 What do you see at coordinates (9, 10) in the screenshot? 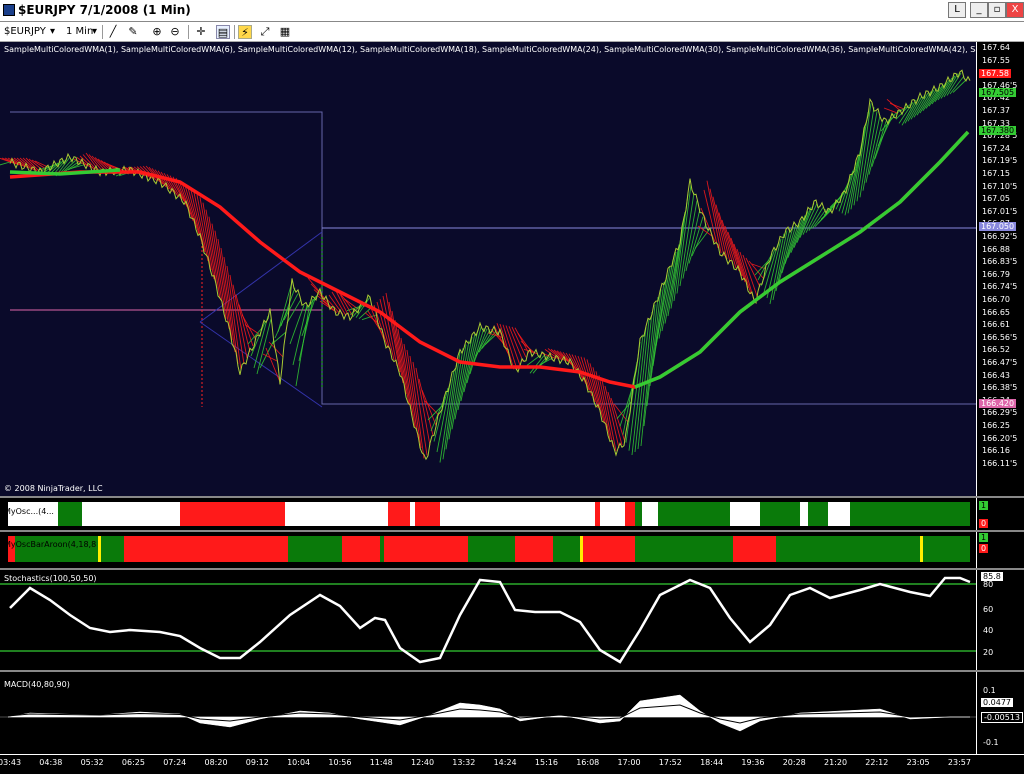
I see `chart-app-icon` at bounding box center [9, 10].